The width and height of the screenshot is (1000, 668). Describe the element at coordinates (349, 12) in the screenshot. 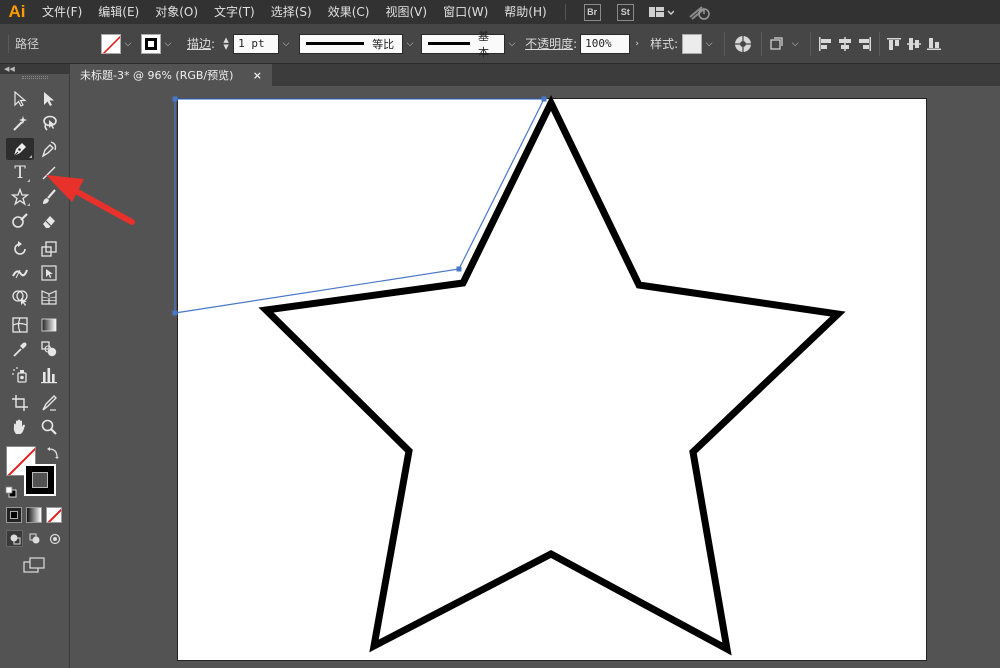

I see `menu-effect: 效果(C)` at that location.